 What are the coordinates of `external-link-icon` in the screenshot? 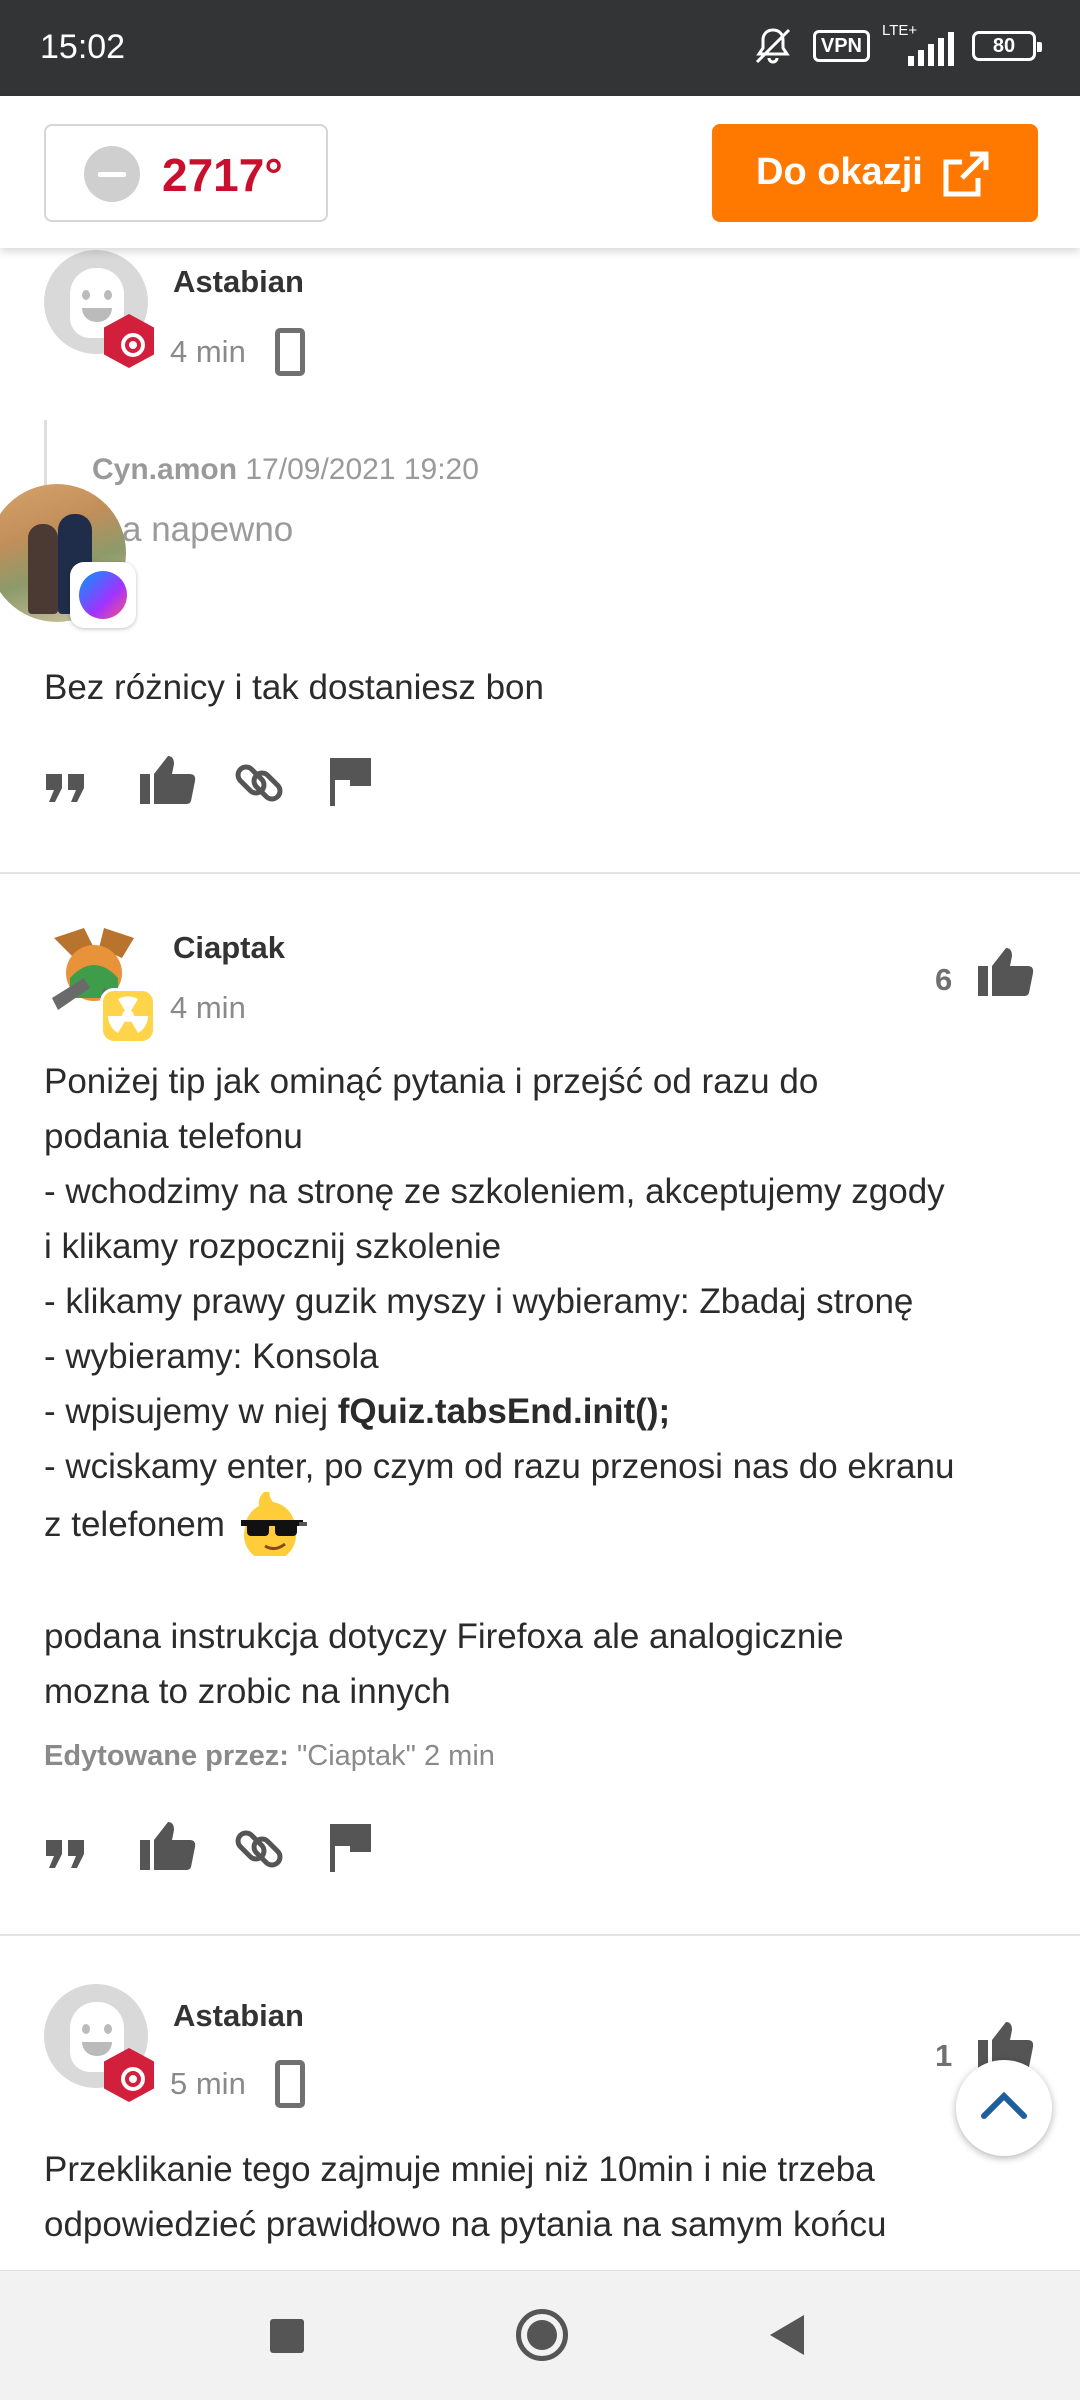 It's located at (966, 174).